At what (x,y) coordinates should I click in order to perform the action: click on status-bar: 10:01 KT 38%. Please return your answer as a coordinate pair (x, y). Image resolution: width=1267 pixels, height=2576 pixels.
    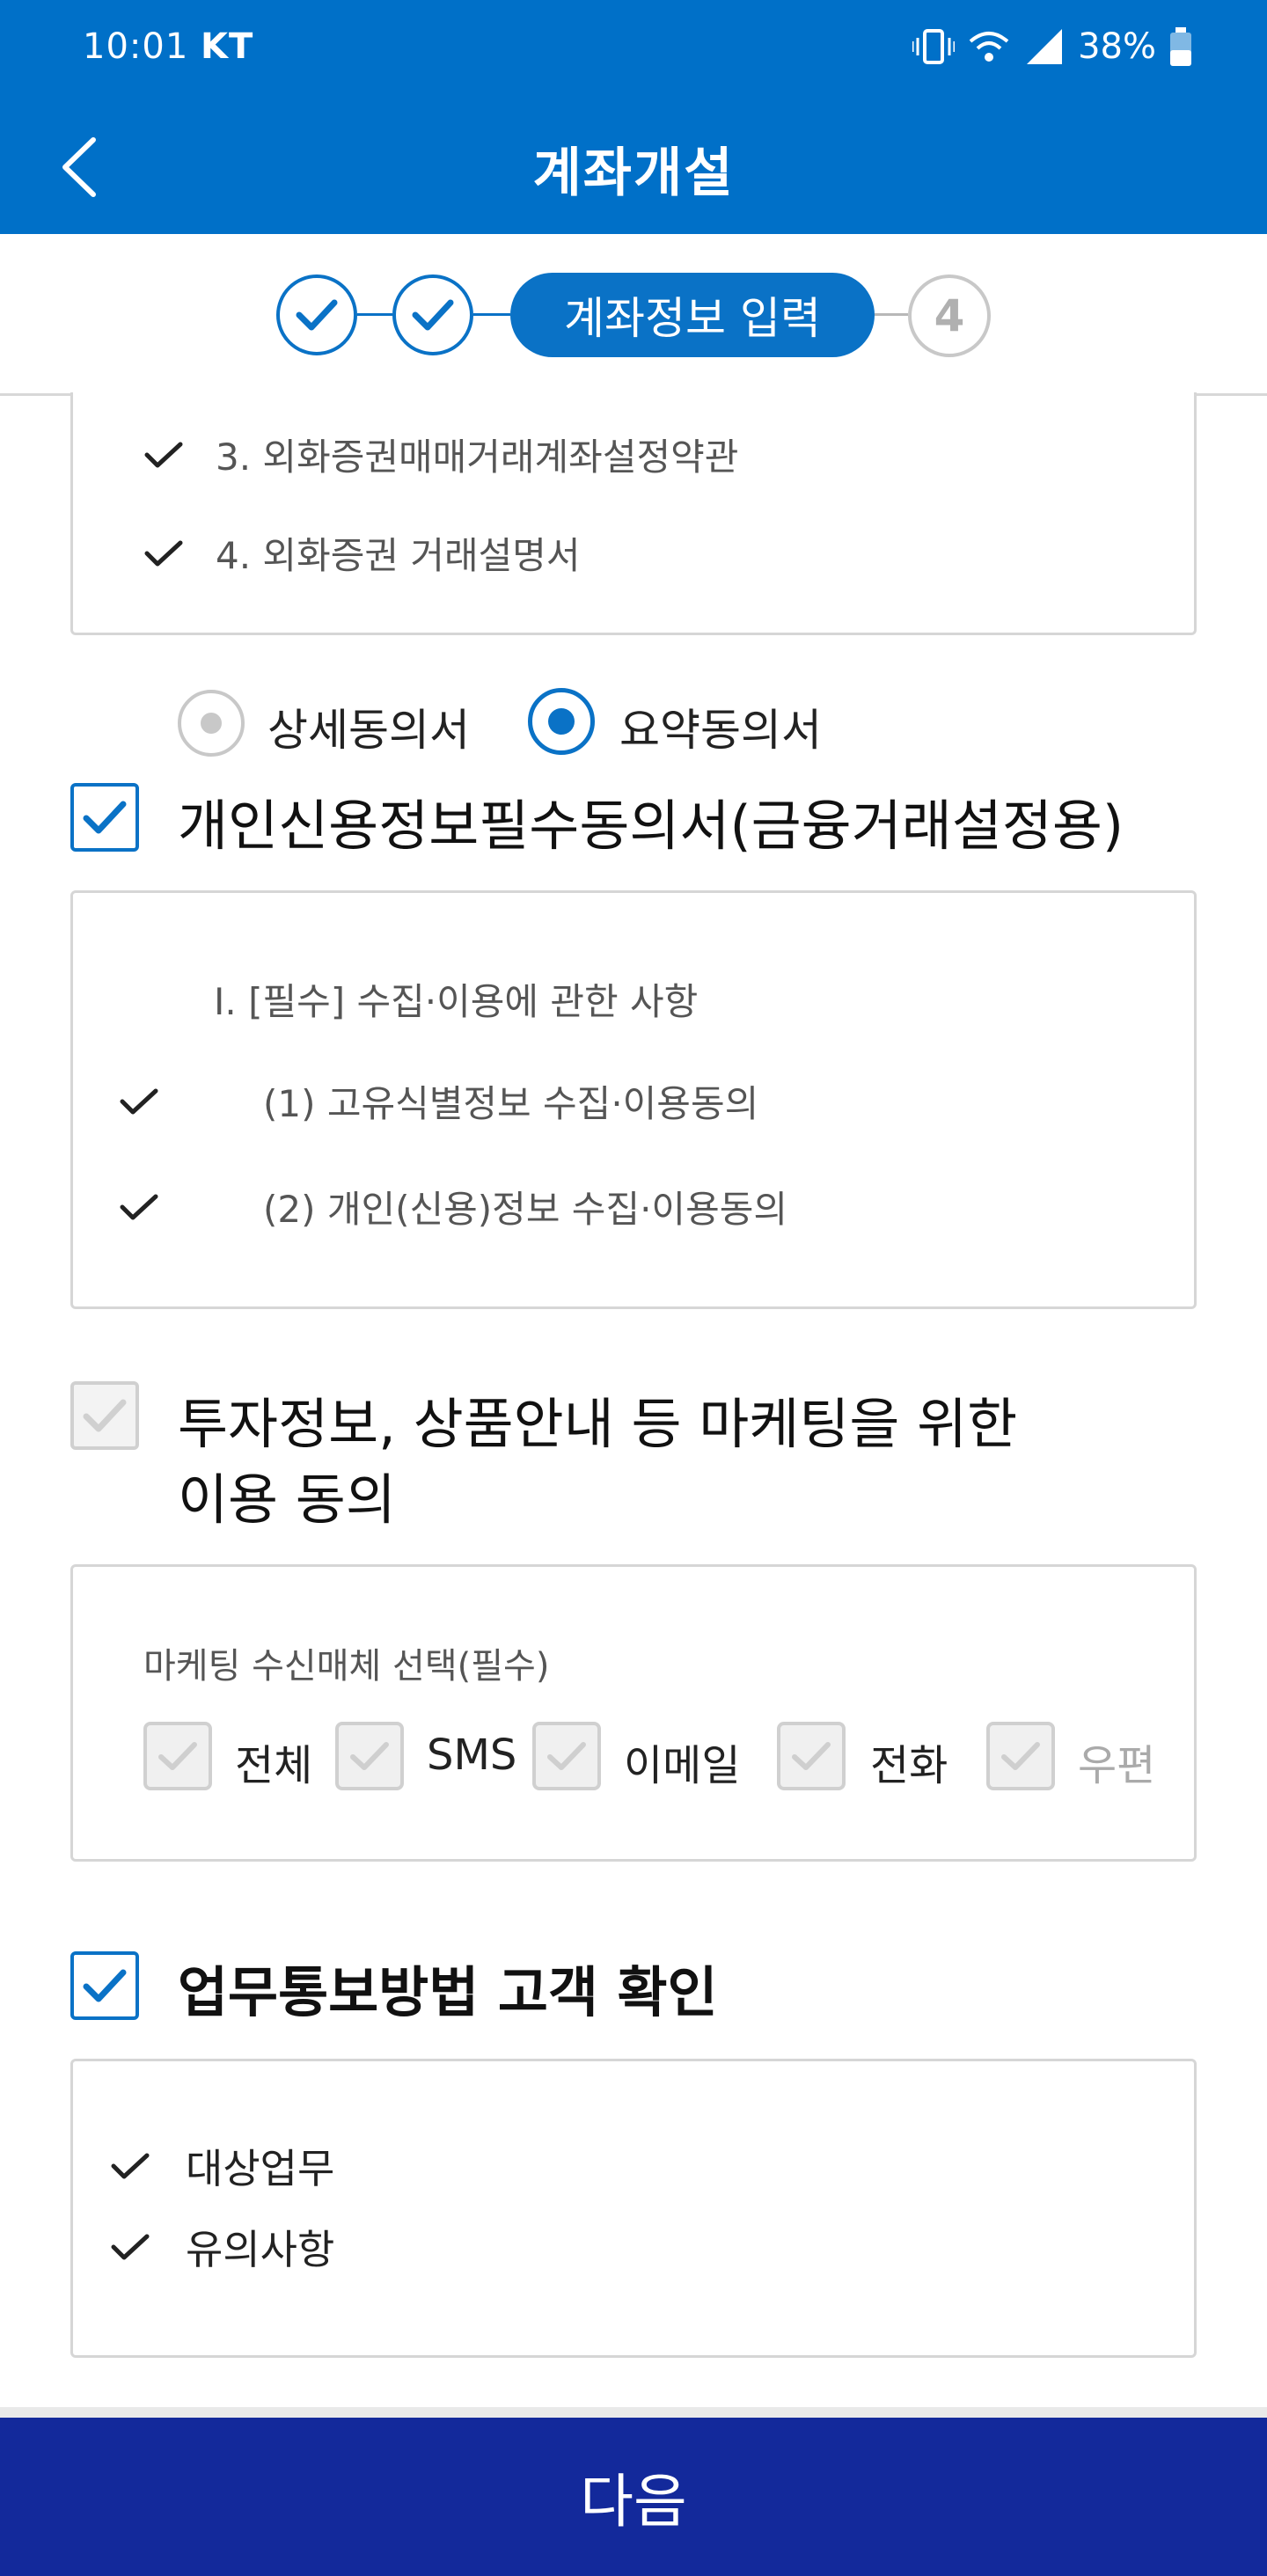
    Looking at the image, I should click on (633, 48).